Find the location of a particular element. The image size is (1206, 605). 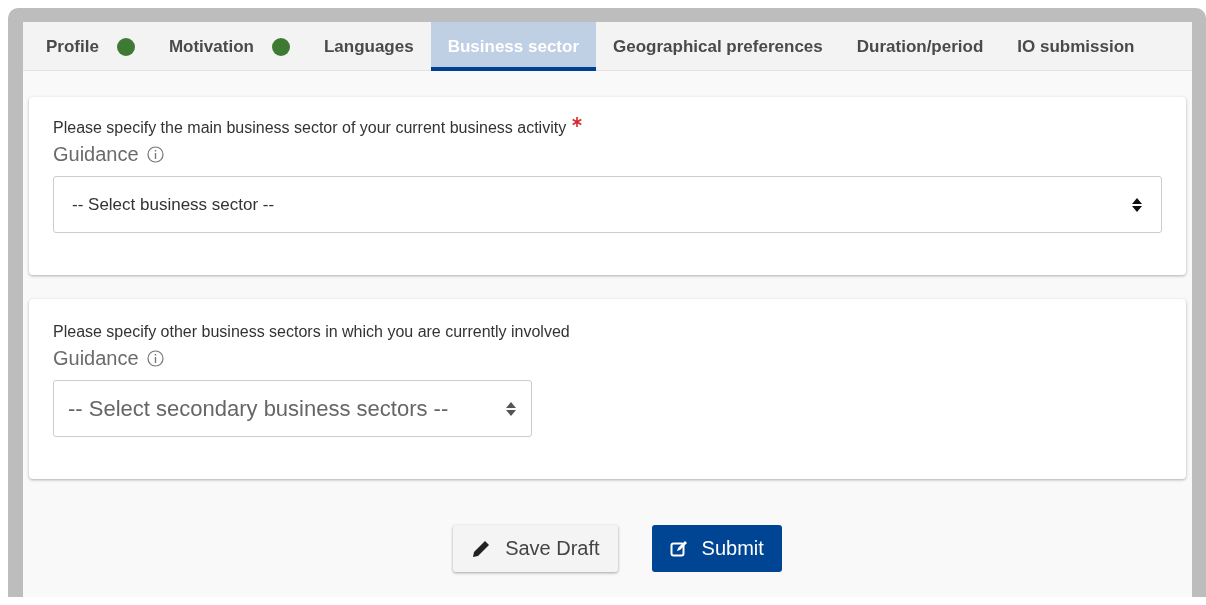

question-label: Please specify the main business sector of your current business activity is located at coordinates (310, 127).